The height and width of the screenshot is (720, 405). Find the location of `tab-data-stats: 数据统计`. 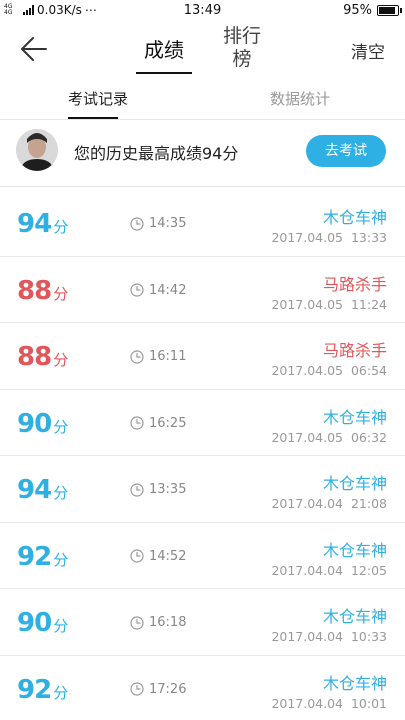

tab-data-stats: 数据统计 is located at coordinates (300, 98).